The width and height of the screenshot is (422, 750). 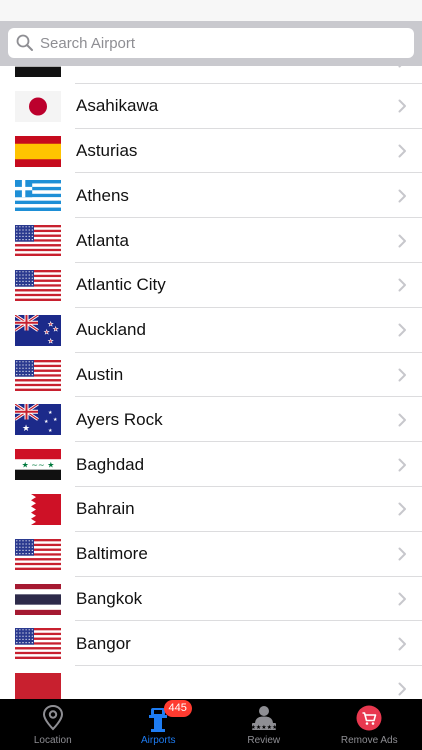 I want to click on airport-name: Bahrain, so click(x=105, y=509).